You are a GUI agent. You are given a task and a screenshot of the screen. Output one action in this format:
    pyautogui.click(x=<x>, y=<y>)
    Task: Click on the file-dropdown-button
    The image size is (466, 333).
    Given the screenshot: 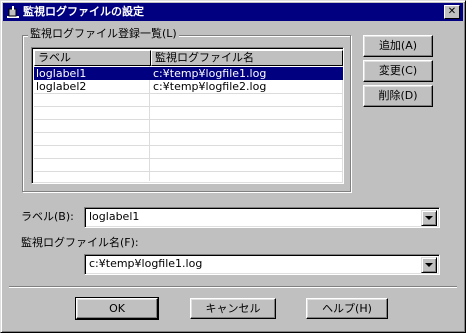 What is the action you would take?
    pyautogui.click(x=429, y=265)
    